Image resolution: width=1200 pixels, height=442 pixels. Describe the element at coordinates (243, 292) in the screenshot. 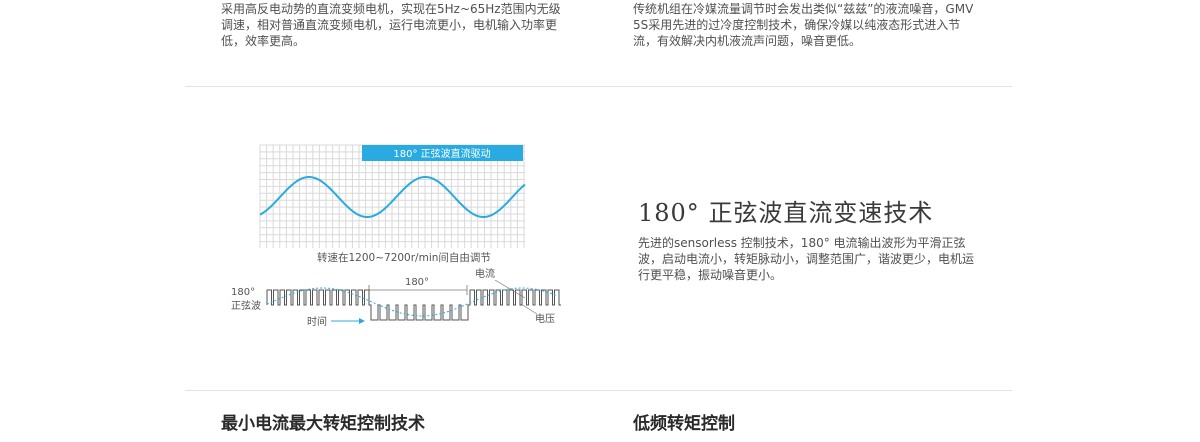

I see `left-label-angle: 180°` at that location.